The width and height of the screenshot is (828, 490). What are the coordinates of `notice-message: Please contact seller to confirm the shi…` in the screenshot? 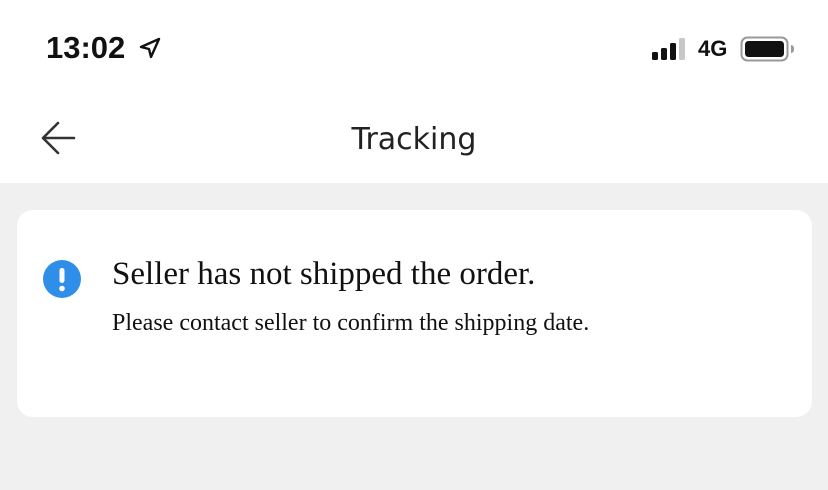 It's located at (351, 323).